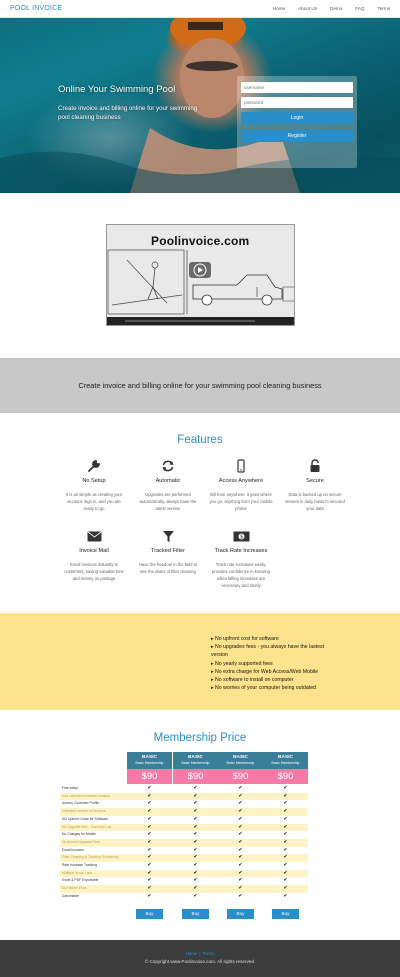  I want to click on footer-link-terms: Terms, so click(208, 953).